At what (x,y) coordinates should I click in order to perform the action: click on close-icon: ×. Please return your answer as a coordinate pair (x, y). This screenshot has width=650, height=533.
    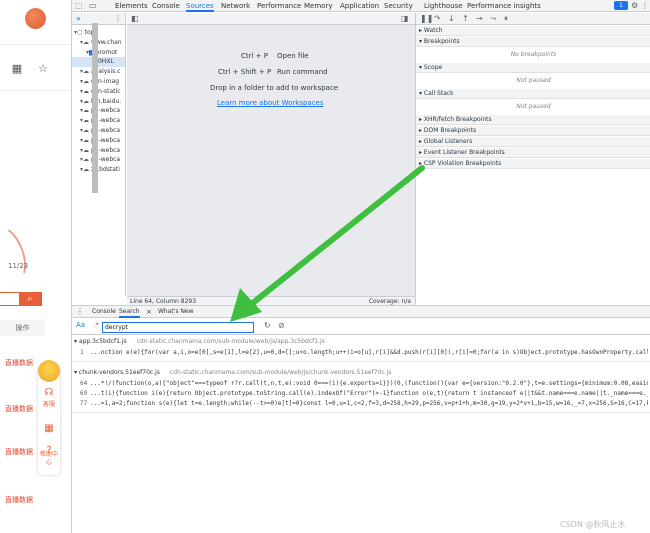
    Looking at the image, I should click on (149, 312).